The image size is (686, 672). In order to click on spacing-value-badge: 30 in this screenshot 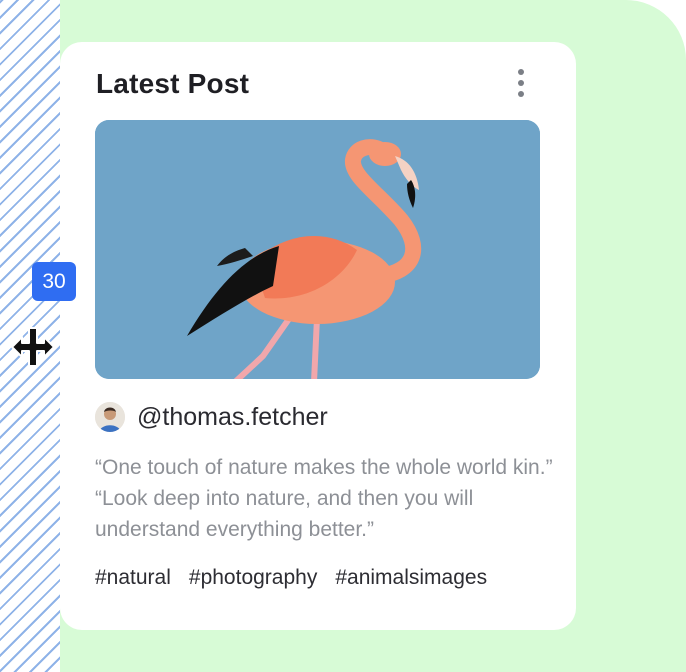, I will do `click(54, 281)`.